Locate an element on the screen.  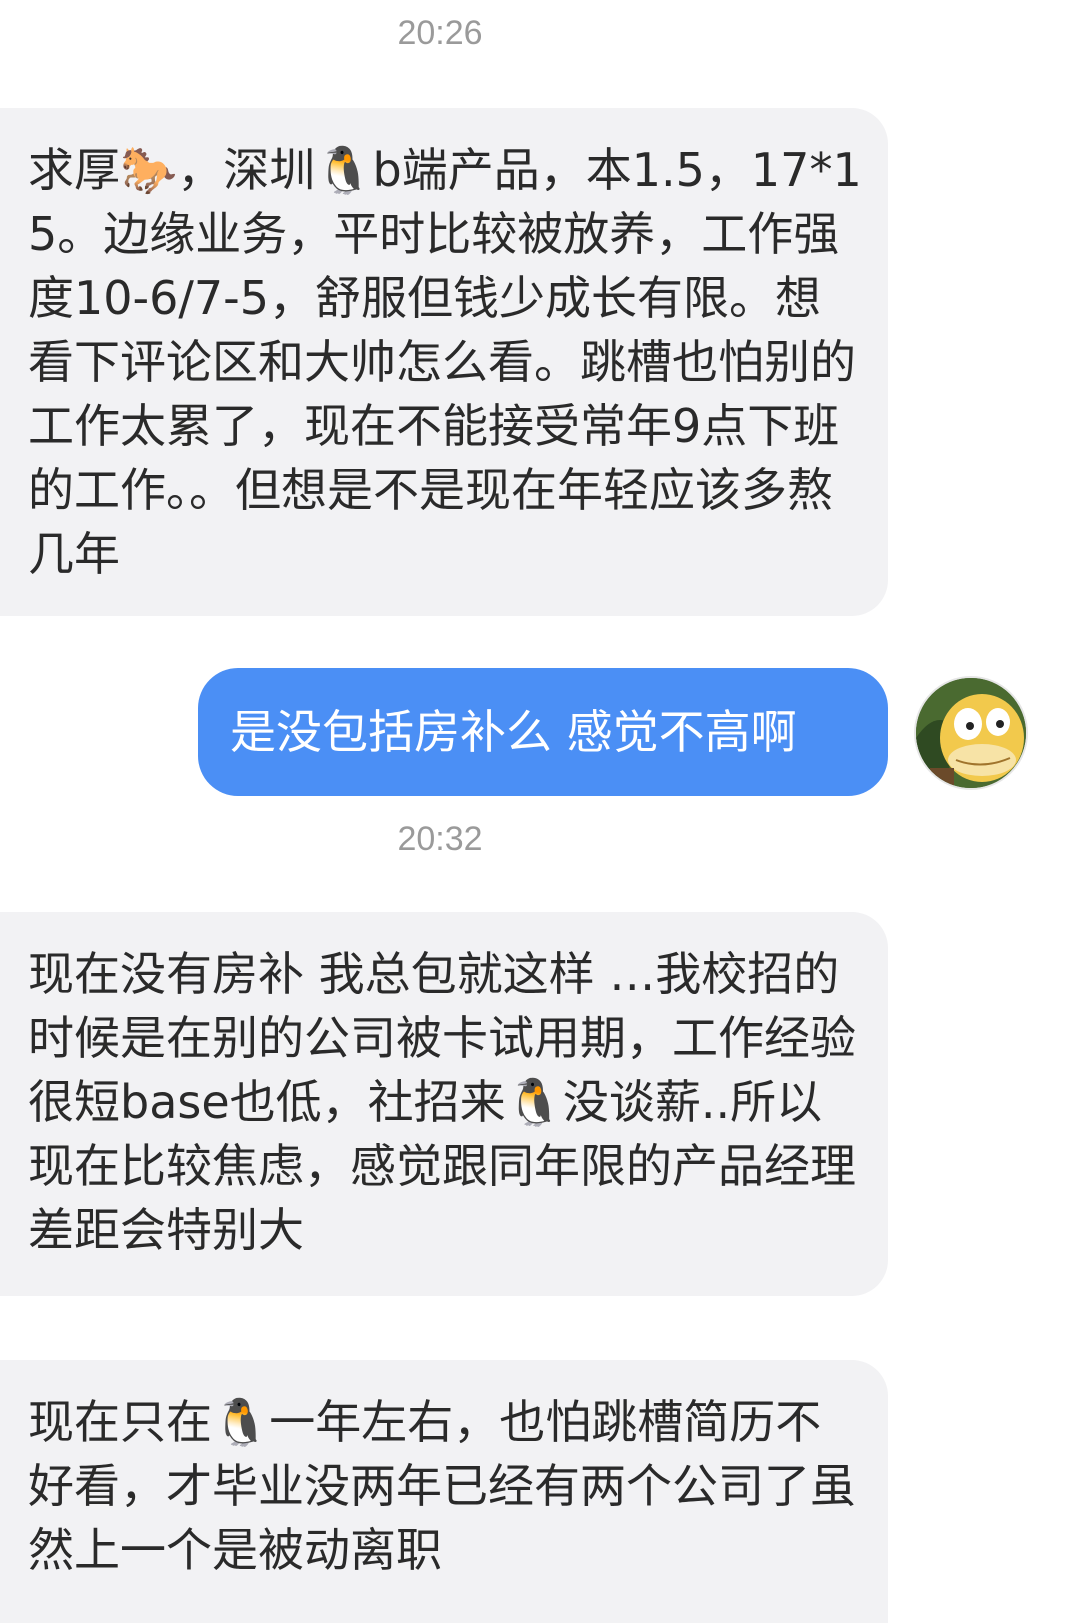
timestamp: 20:26 is located at coordinates (440, 33).